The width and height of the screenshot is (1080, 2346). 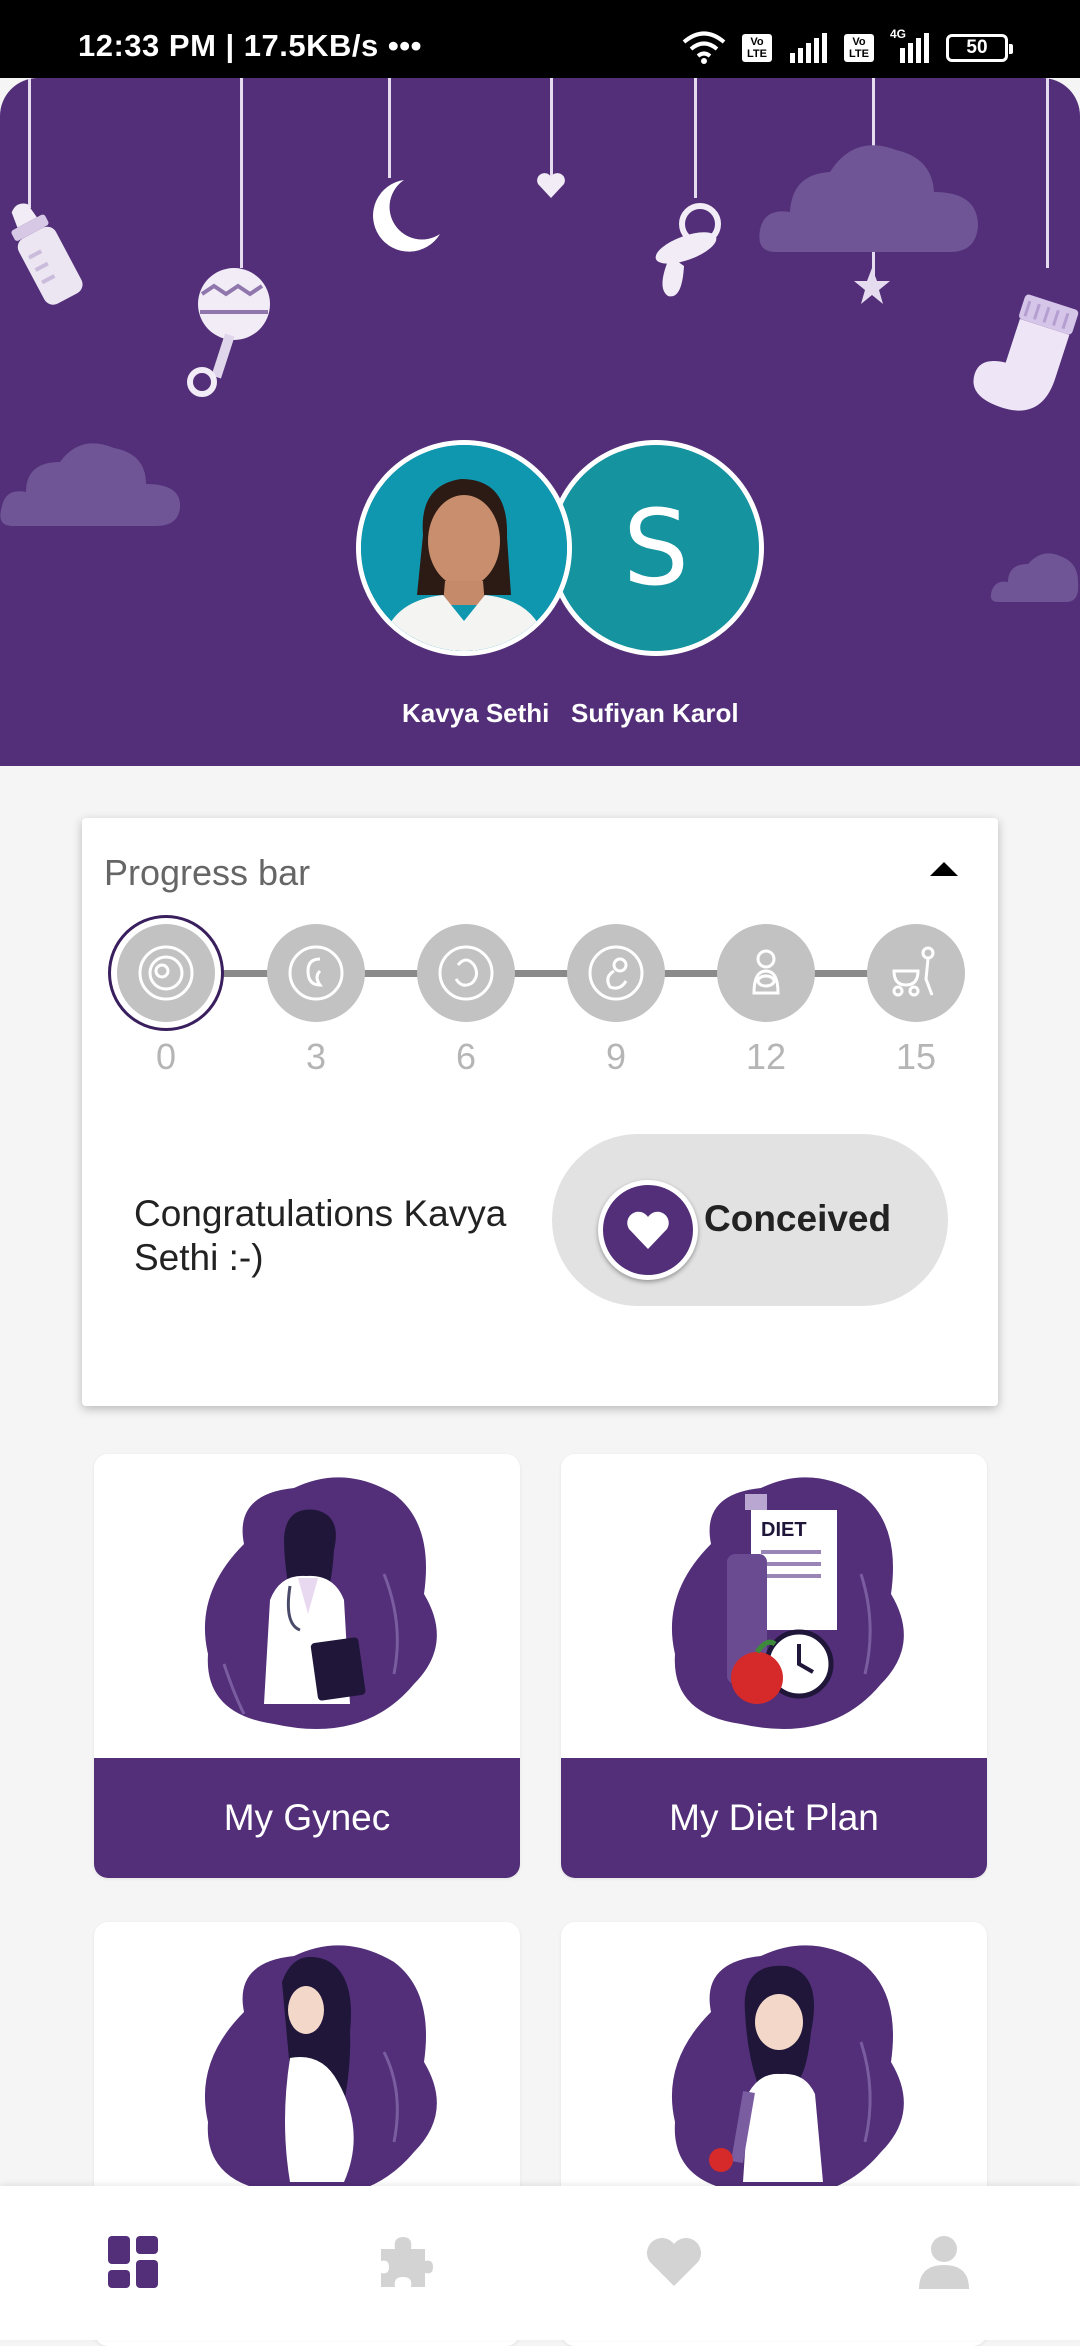 I want to click on nav-puzzle, so click(x=404, y=2262).